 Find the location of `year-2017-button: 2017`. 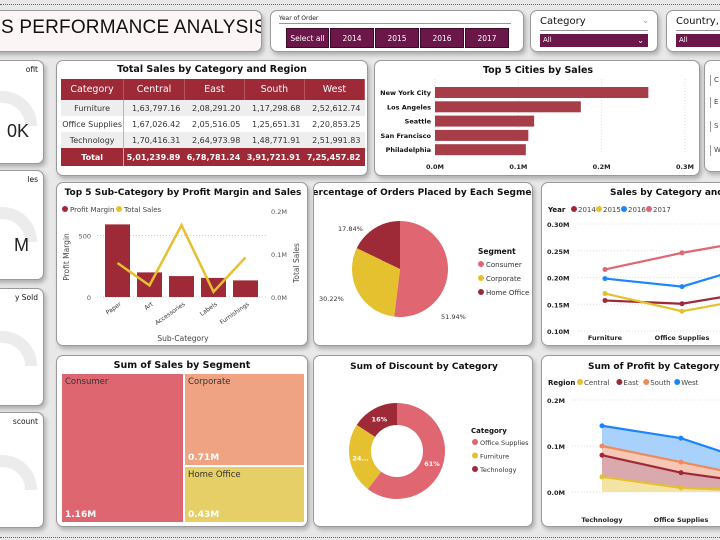

year-2017-button: 2017 is located at coordinates (487, 38).